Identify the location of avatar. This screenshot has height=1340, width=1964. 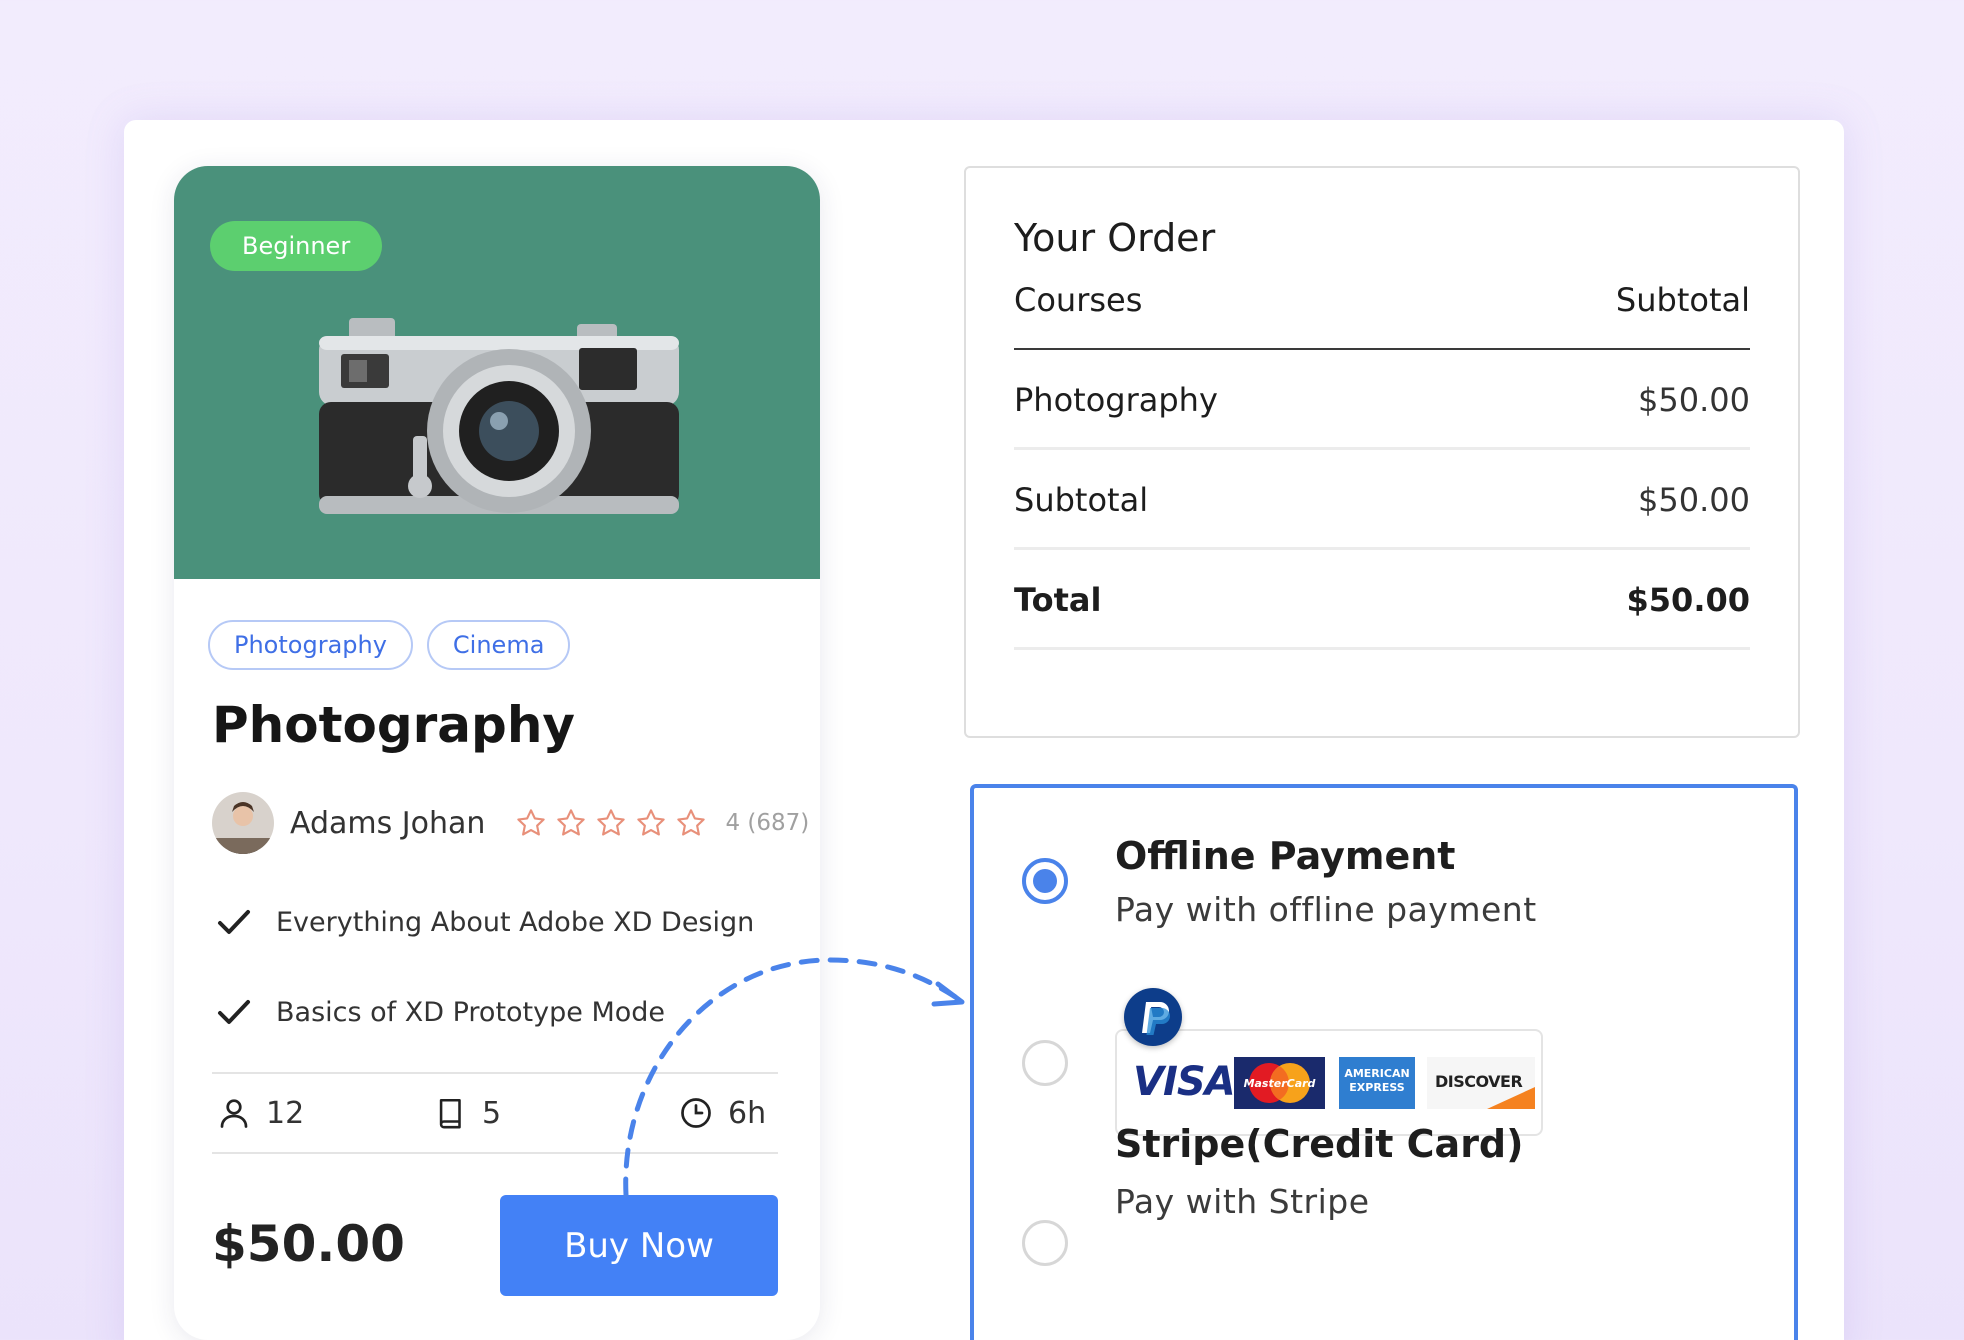
(243, 823).